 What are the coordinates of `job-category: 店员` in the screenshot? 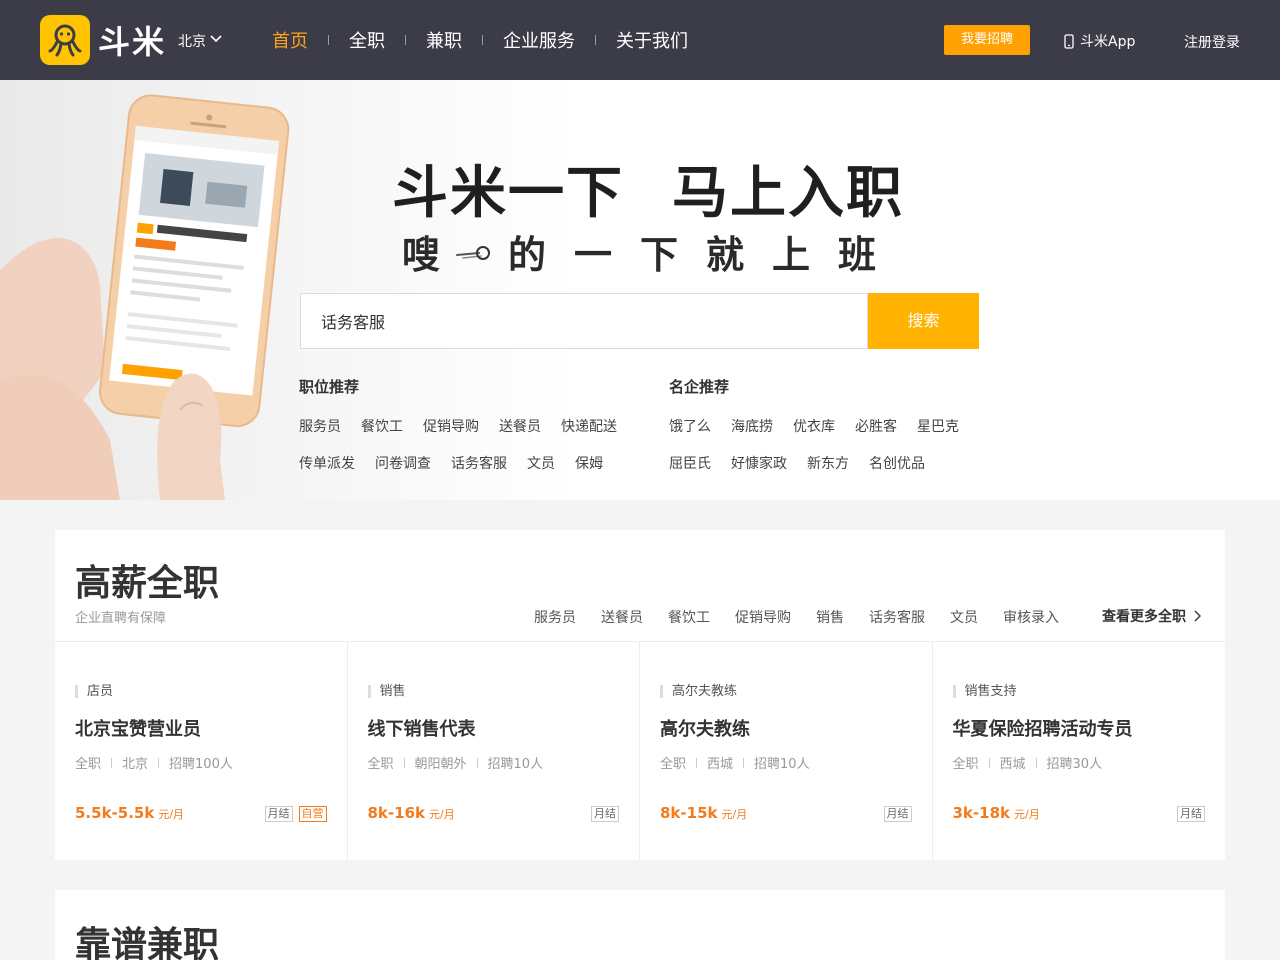 It's located at (94, 691).